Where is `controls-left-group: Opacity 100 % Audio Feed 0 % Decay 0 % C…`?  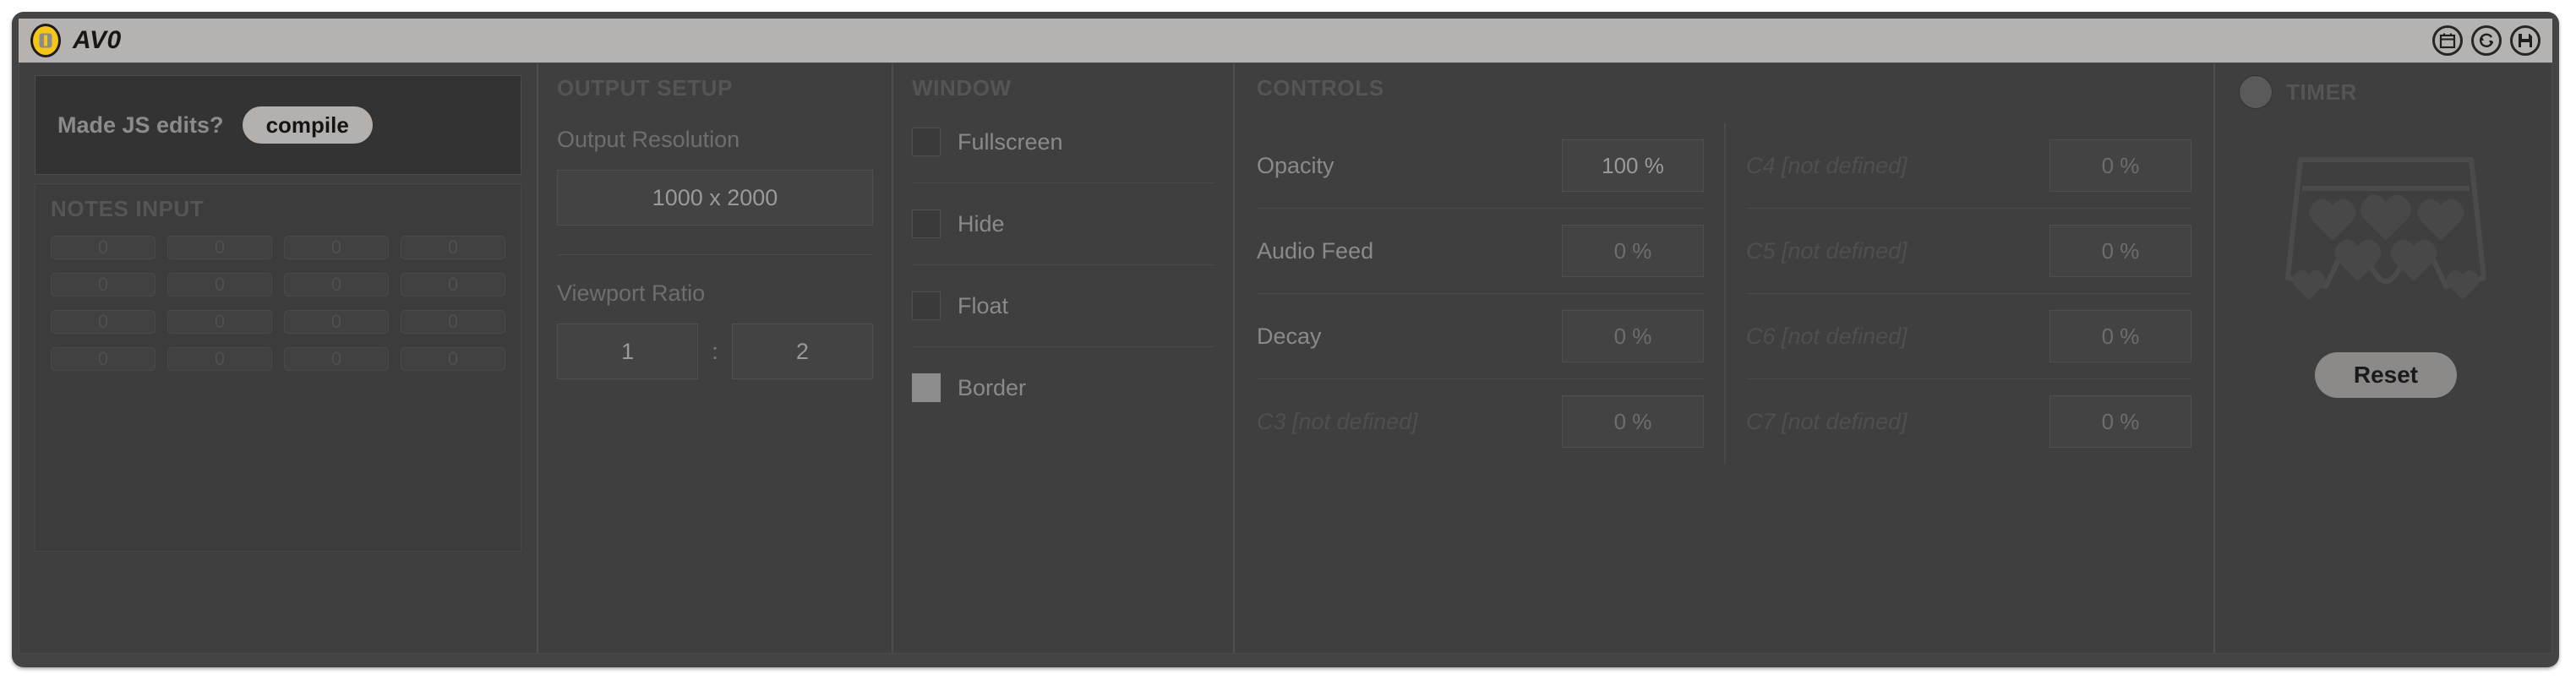
controls-left-group: Opacity 100 % Audio Feed 0 % Decay 0 % C… is located at coordinates (1490, 293).